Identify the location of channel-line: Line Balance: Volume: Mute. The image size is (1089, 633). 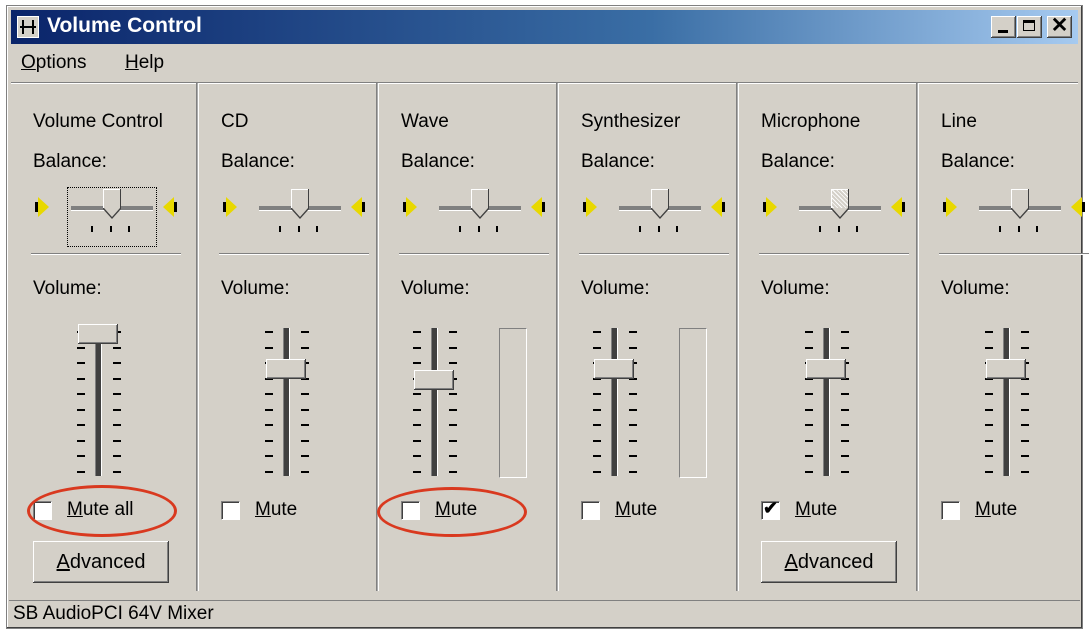
(1003, 337).